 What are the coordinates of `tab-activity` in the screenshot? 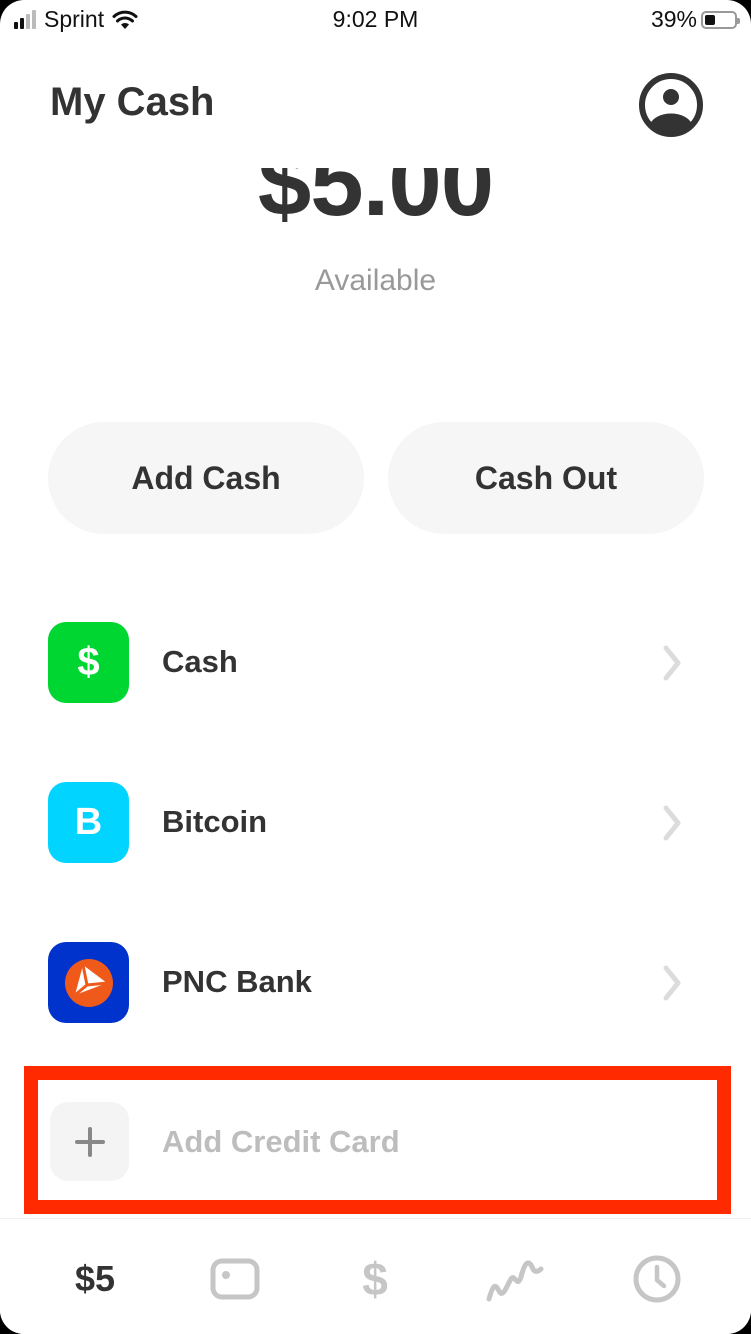 It's located at (657, 1279).